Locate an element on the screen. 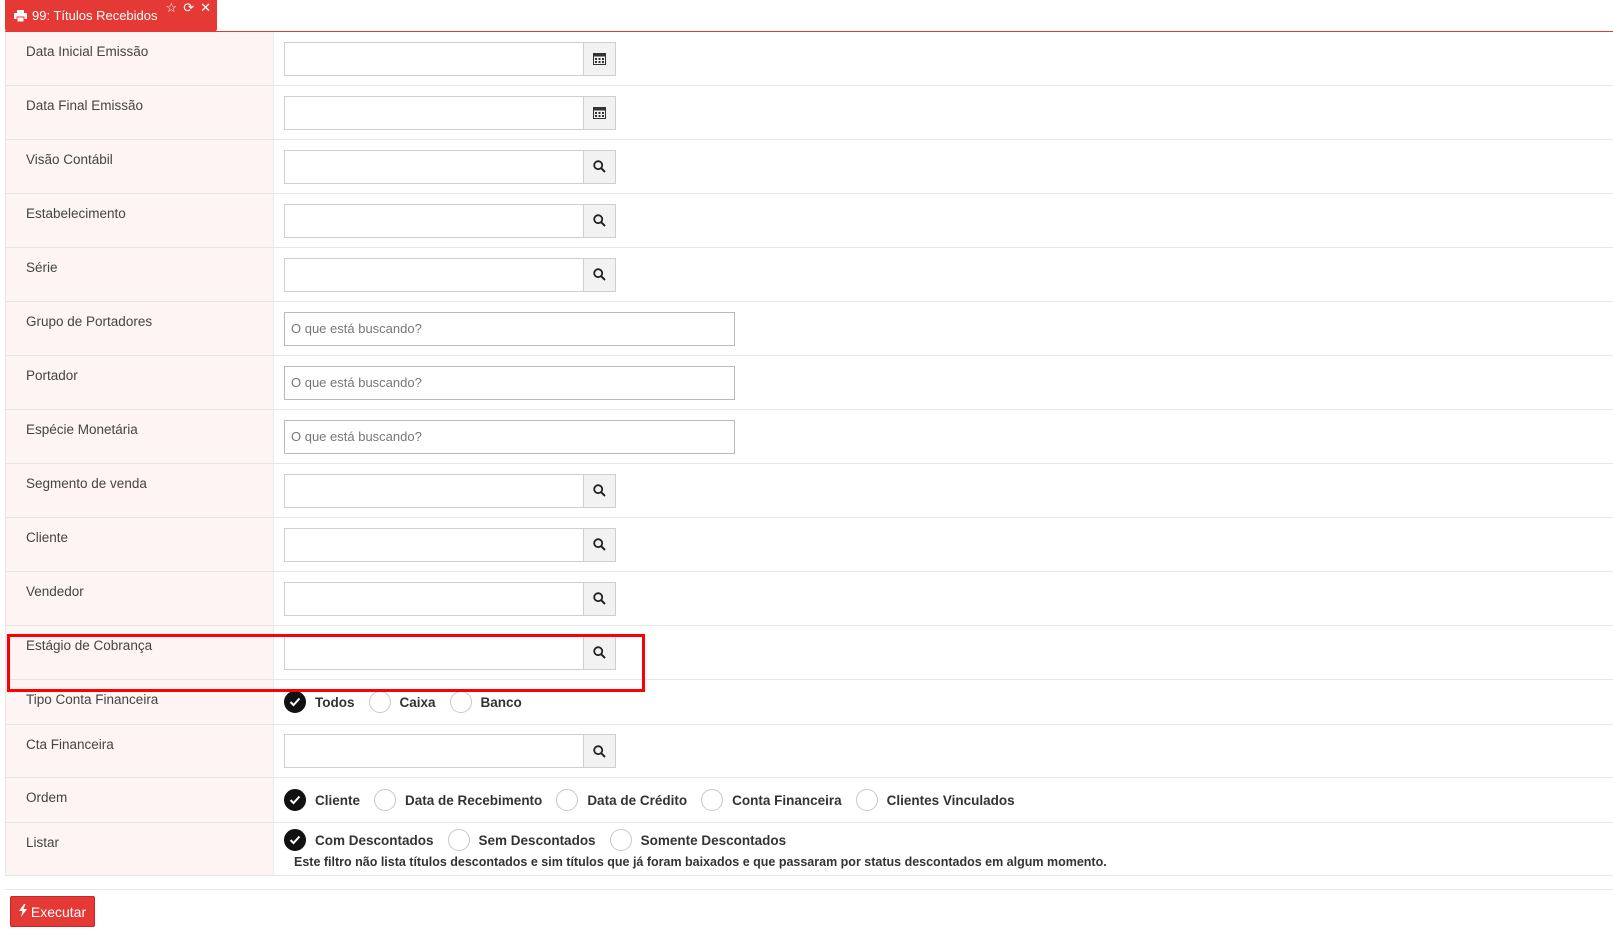 This screenshot has height=932, width=1613. radio-caixa: Caixa is located at coordinates (402, 702).